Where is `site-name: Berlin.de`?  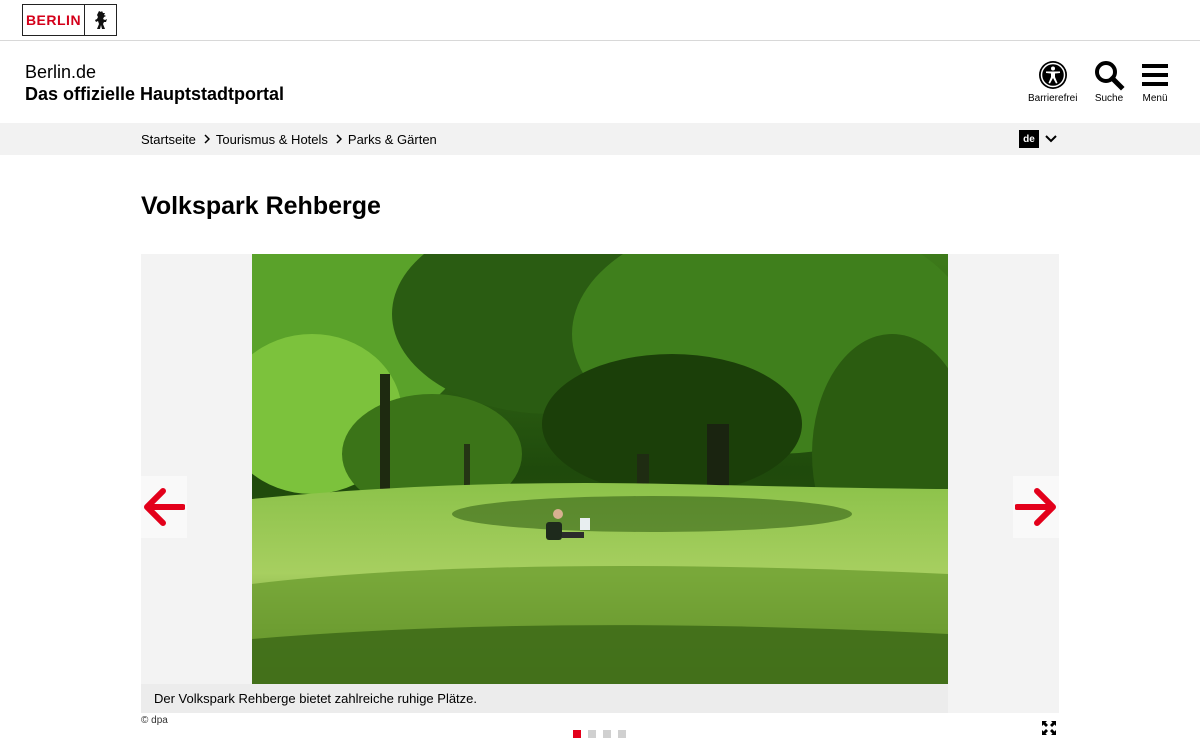
site-name: Berlin.de is located at coordinates (60, 72).